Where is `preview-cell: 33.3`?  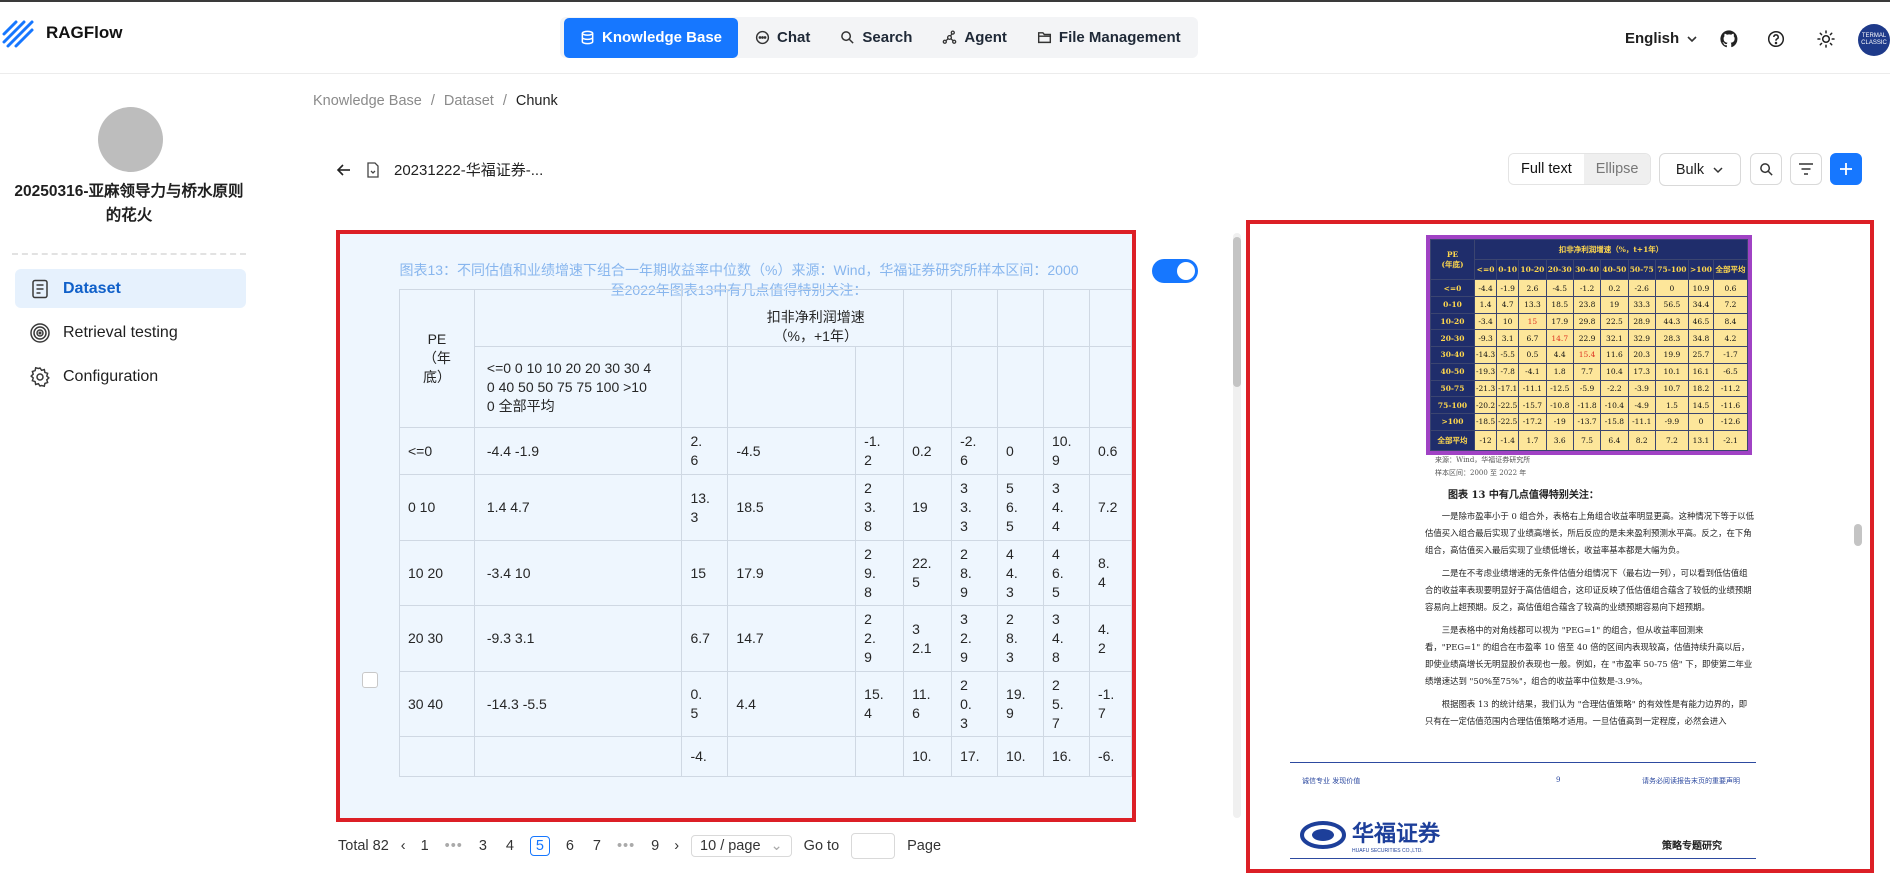 preview-cell: 33.3 is located at coordinates (1641, 304).